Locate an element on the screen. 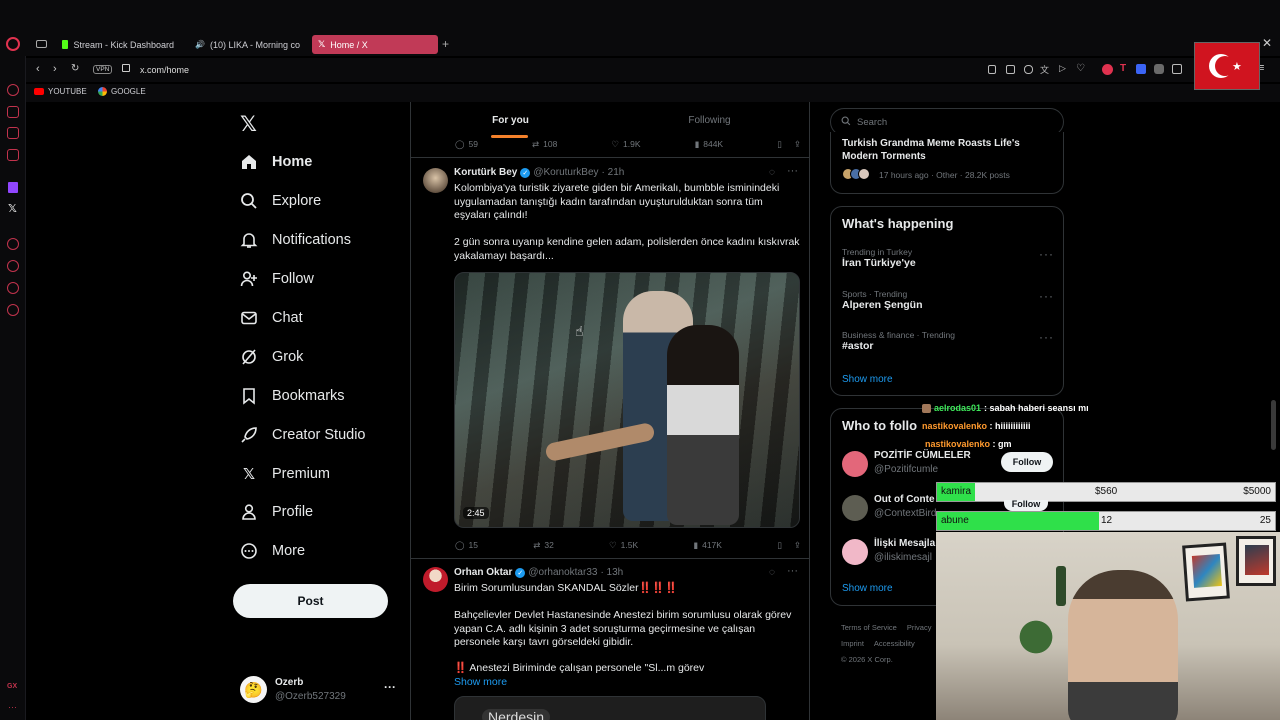 This screenshot has width=1280, height=720. messenger-icon is located at coordinates (13, 155).